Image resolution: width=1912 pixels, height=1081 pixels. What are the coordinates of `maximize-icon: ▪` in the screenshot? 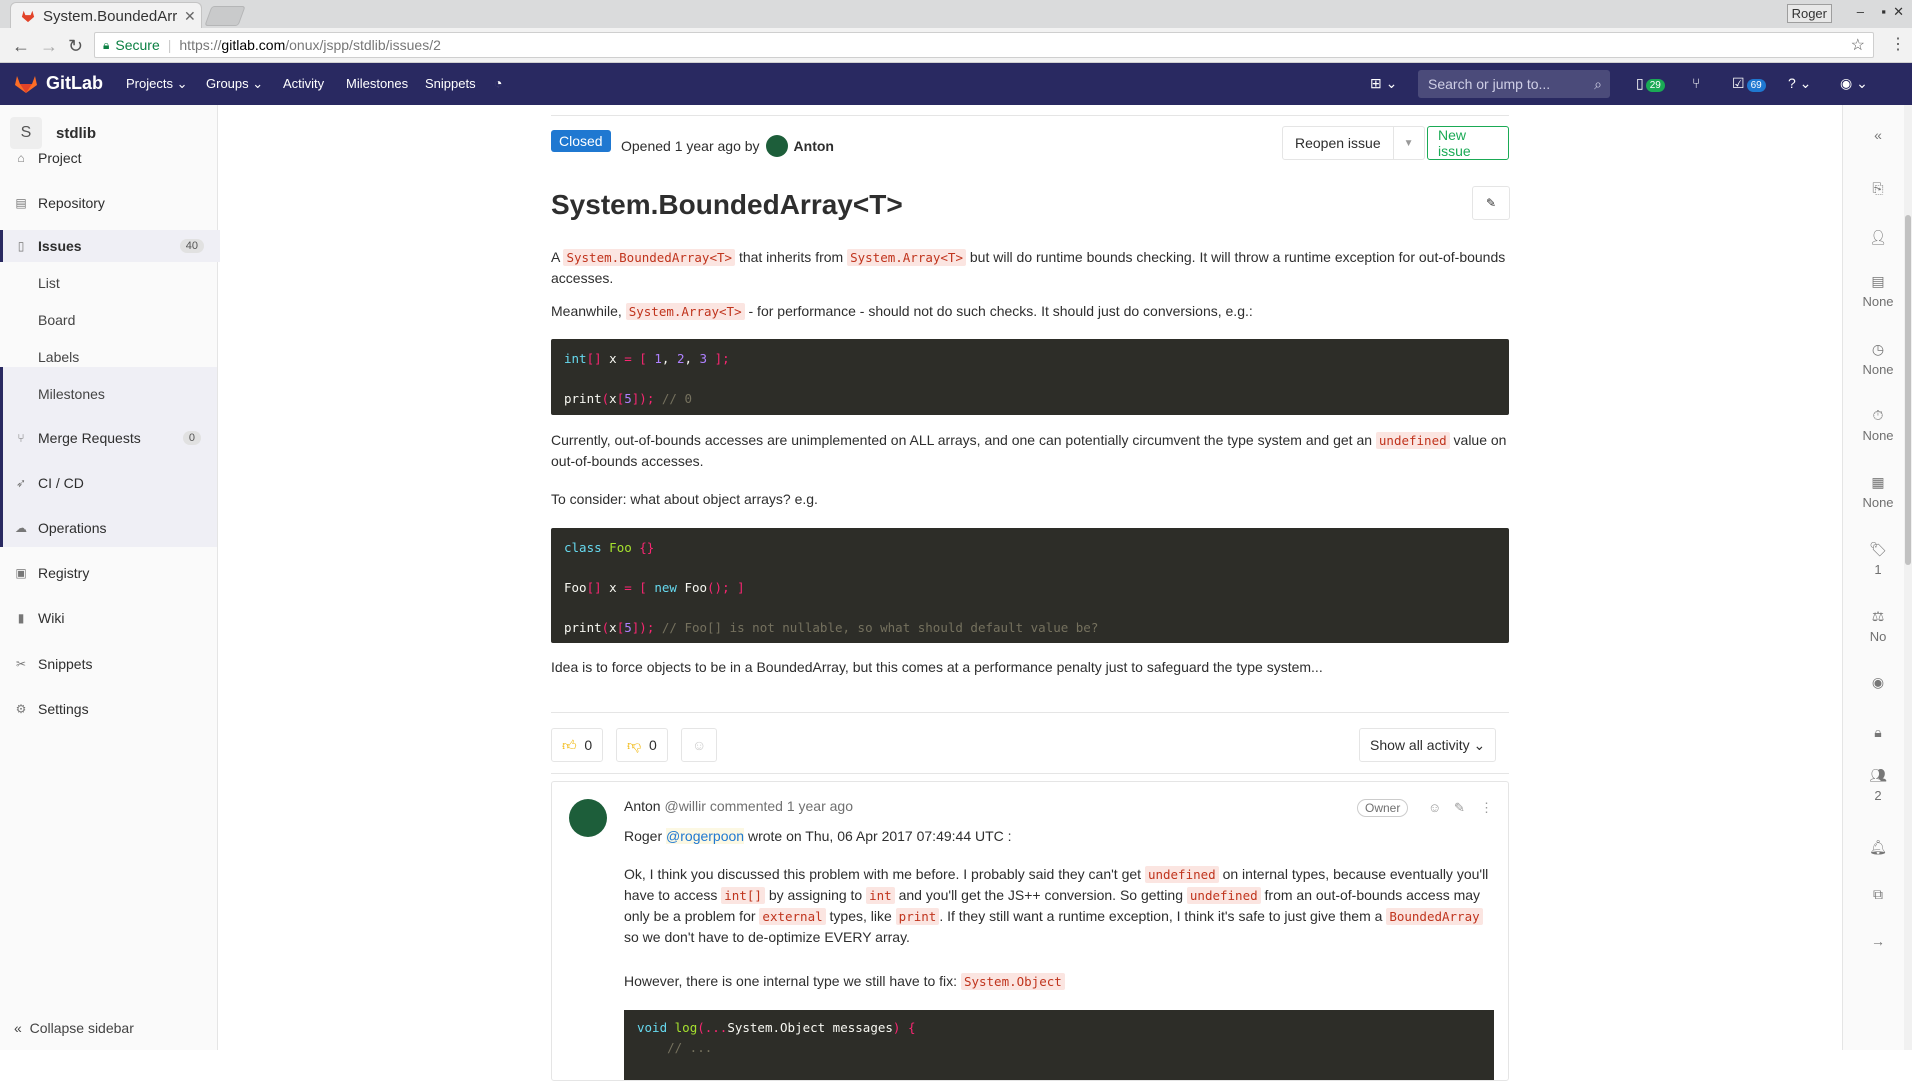 It's located at (1883, 11).